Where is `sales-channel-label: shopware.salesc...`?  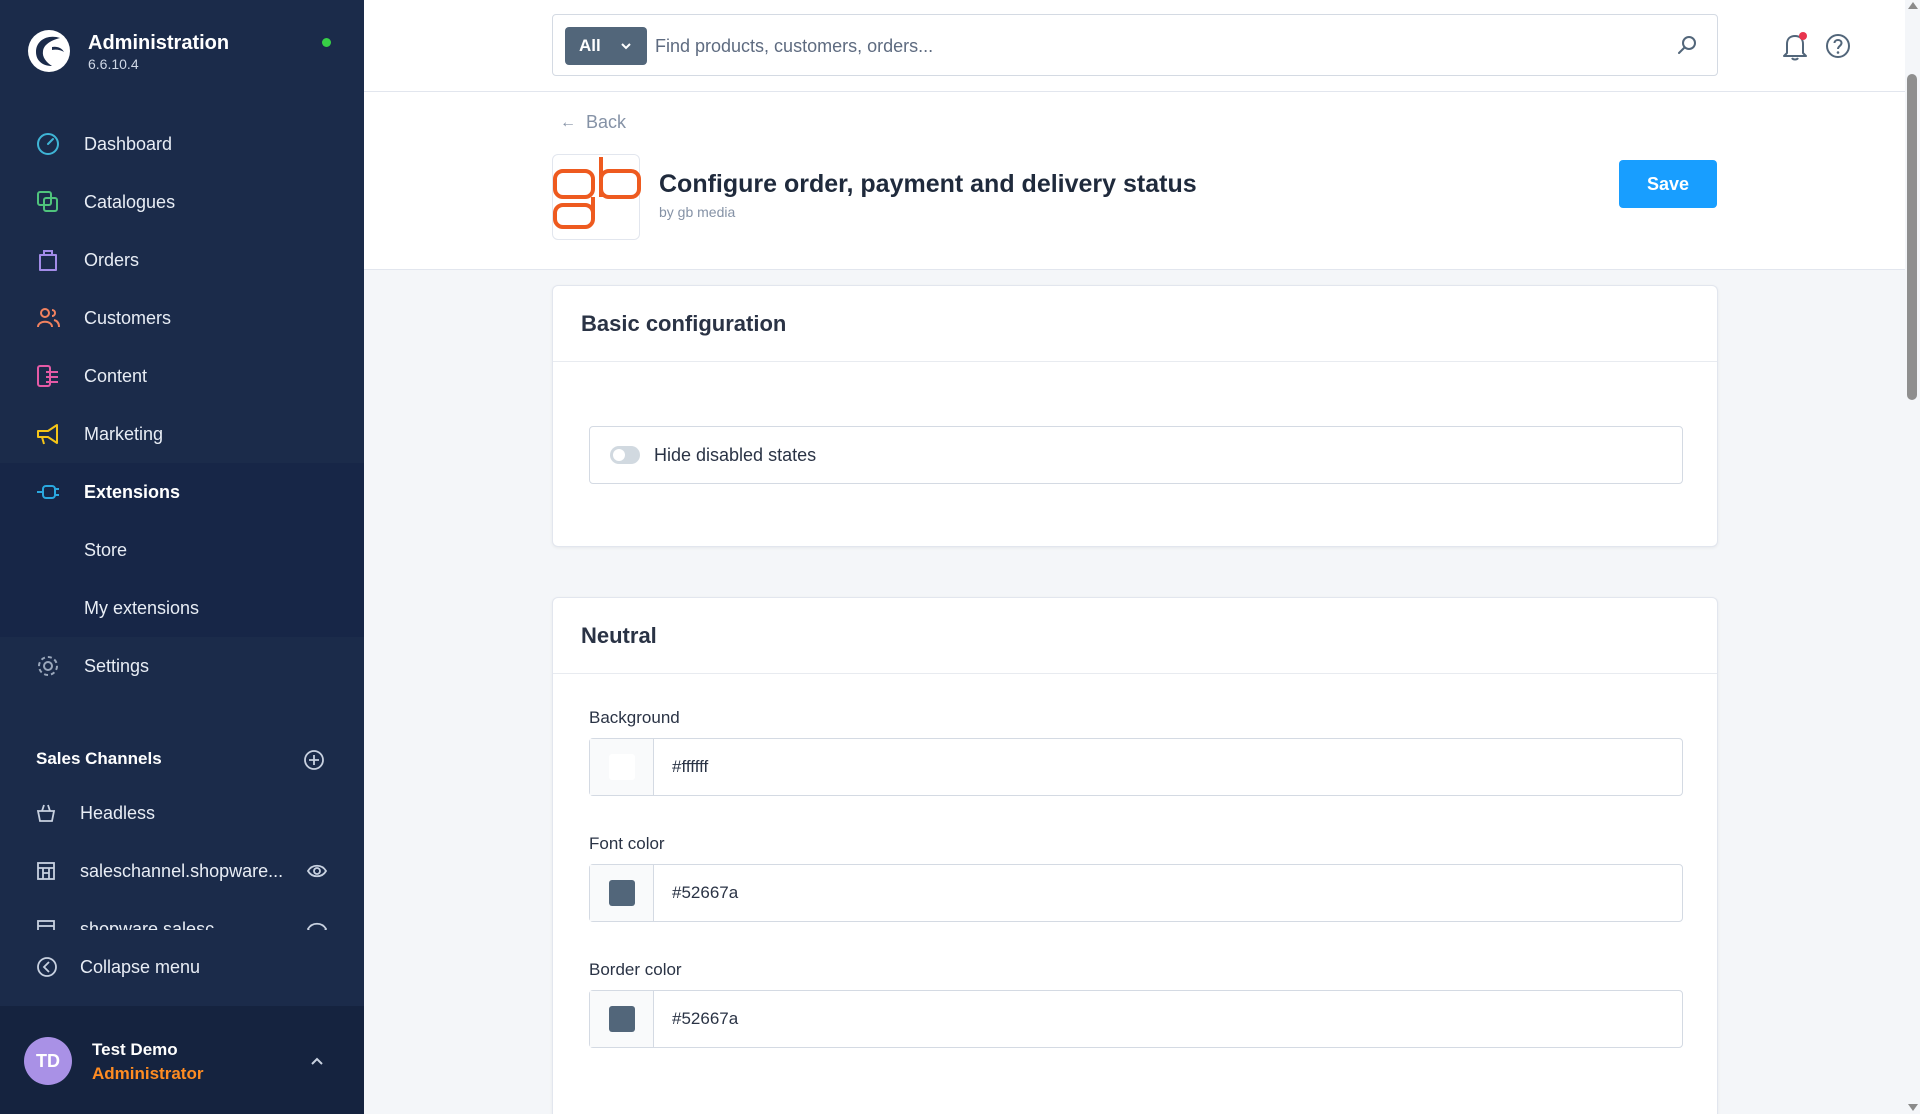
sales-channel-label: shopware.salesc... is located at coordinates (155, 924).